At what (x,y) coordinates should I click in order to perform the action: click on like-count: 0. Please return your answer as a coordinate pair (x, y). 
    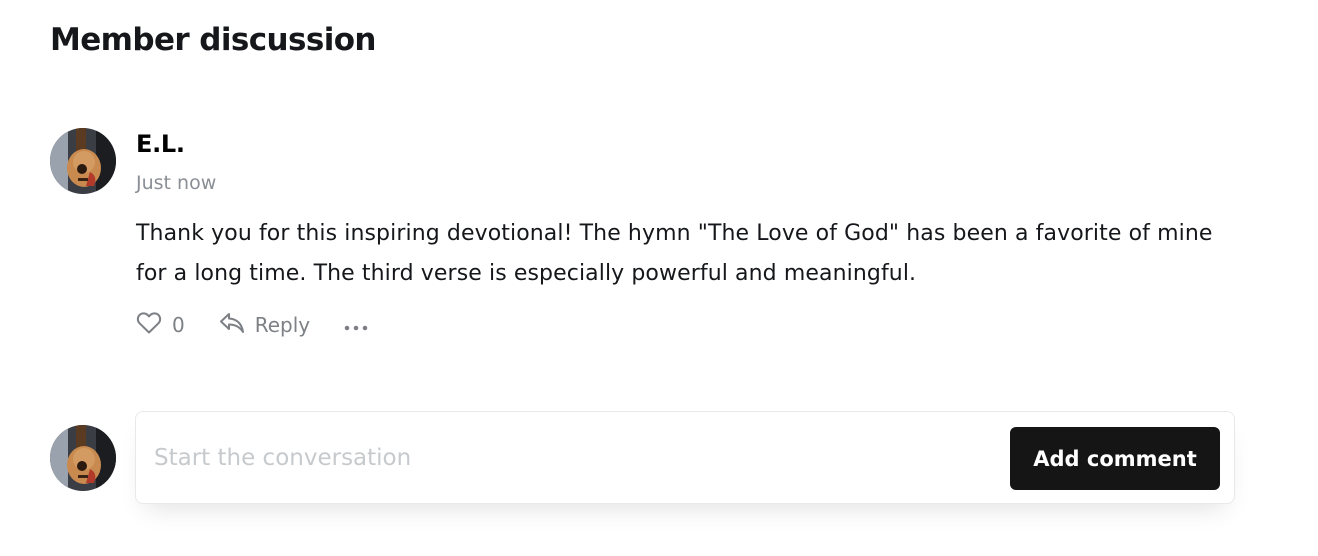
    Looking at the image, I should click on (178, 325).